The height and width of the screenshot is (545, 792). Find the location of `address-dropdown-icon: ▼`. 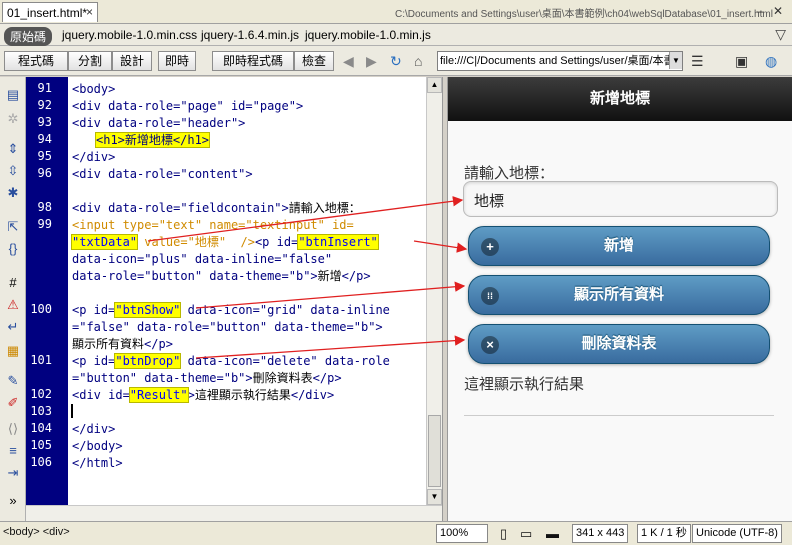

address-dropdown-icon: ▼ is located at coordinates (675, 60).